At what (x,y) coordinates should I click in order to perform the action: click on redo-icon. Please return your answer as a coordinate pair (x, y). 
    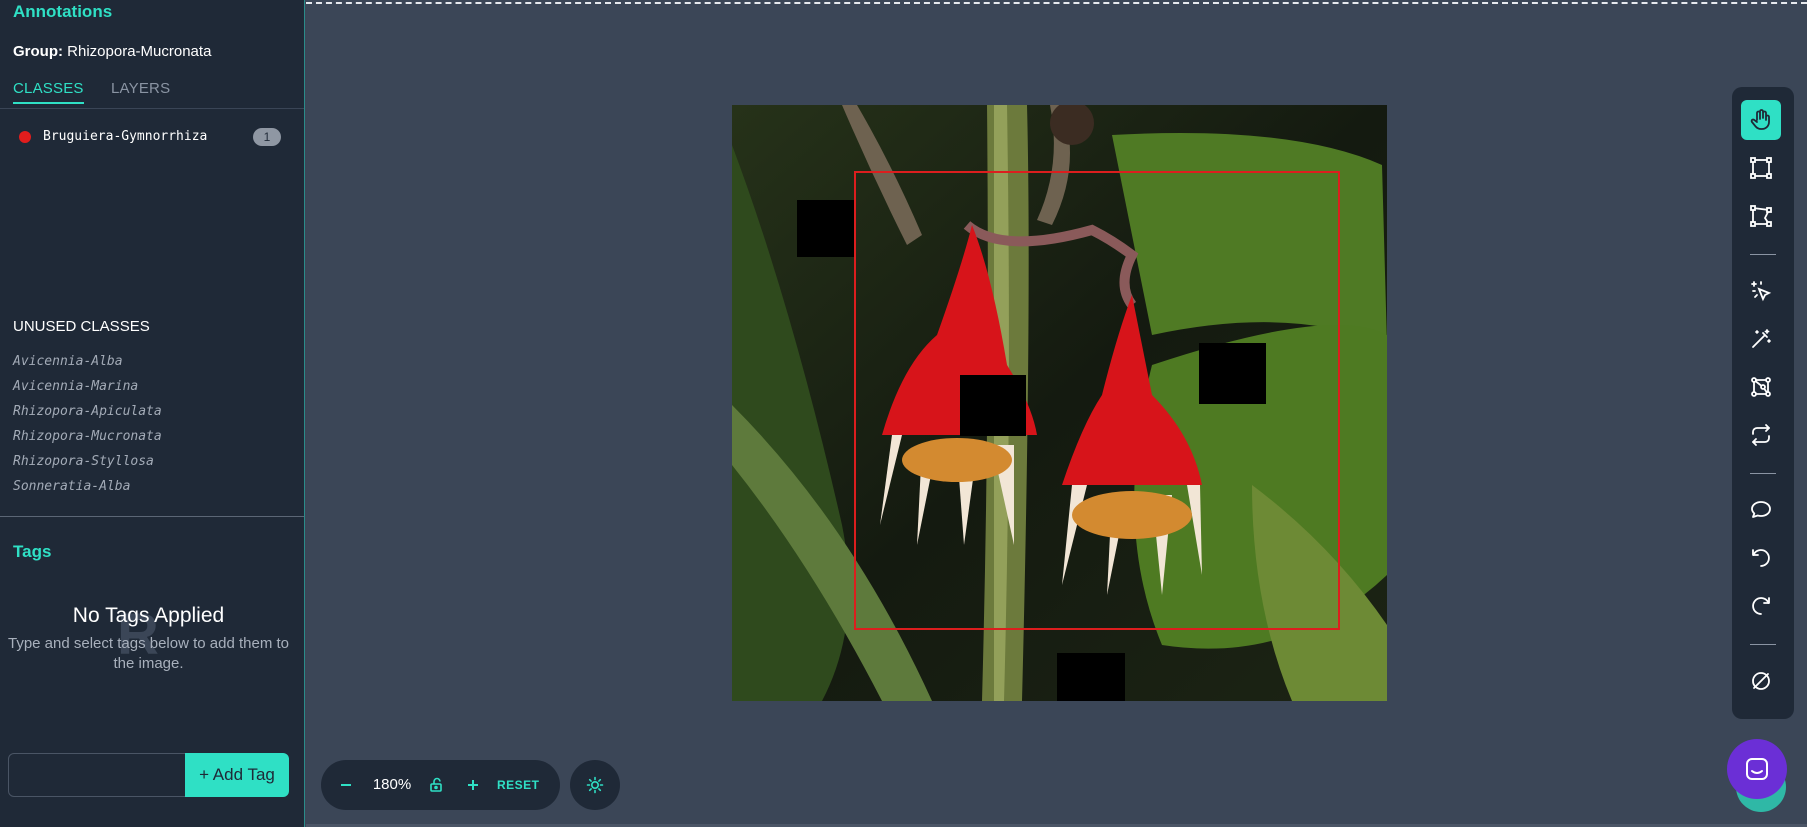
    Looking at the image, I should click on (1761, 606).